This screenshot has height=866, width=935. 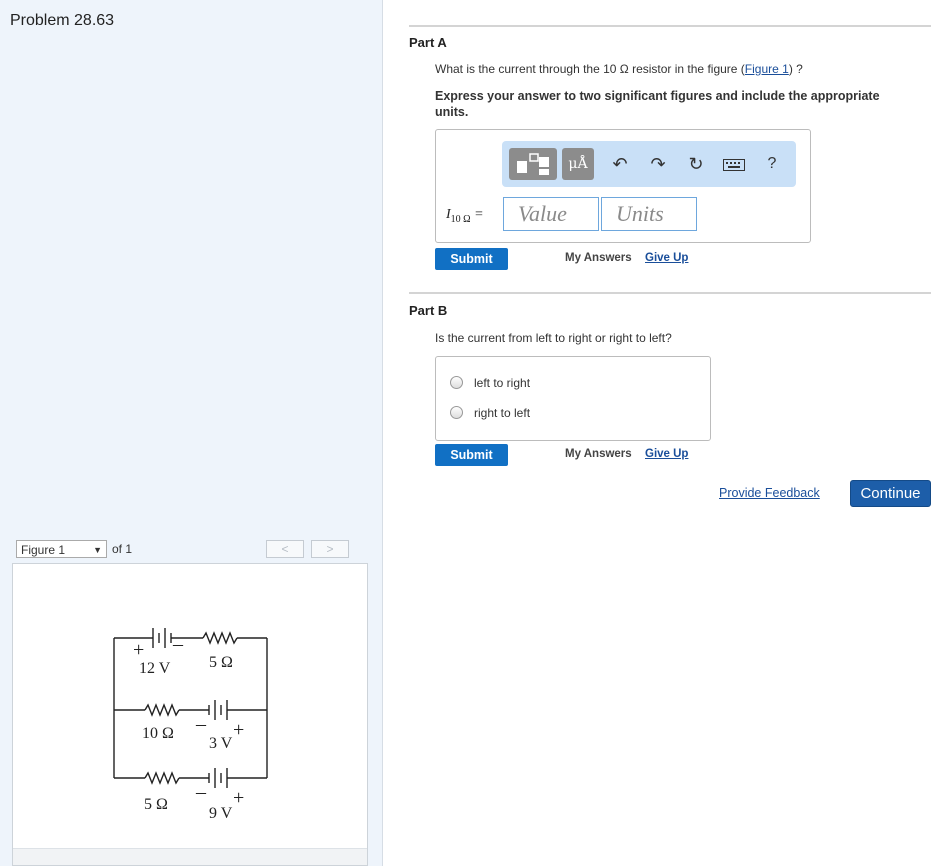 What do you see at coordinates (220, 638) in the screenshot?
I see `resistor-5-ohm-top` at bounding box center [220, 638].